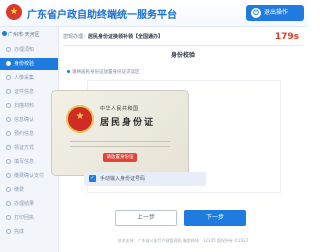 The image size is (320, 252). I want to click on sidebar-item-label: 办理须知, so click(24, 50).